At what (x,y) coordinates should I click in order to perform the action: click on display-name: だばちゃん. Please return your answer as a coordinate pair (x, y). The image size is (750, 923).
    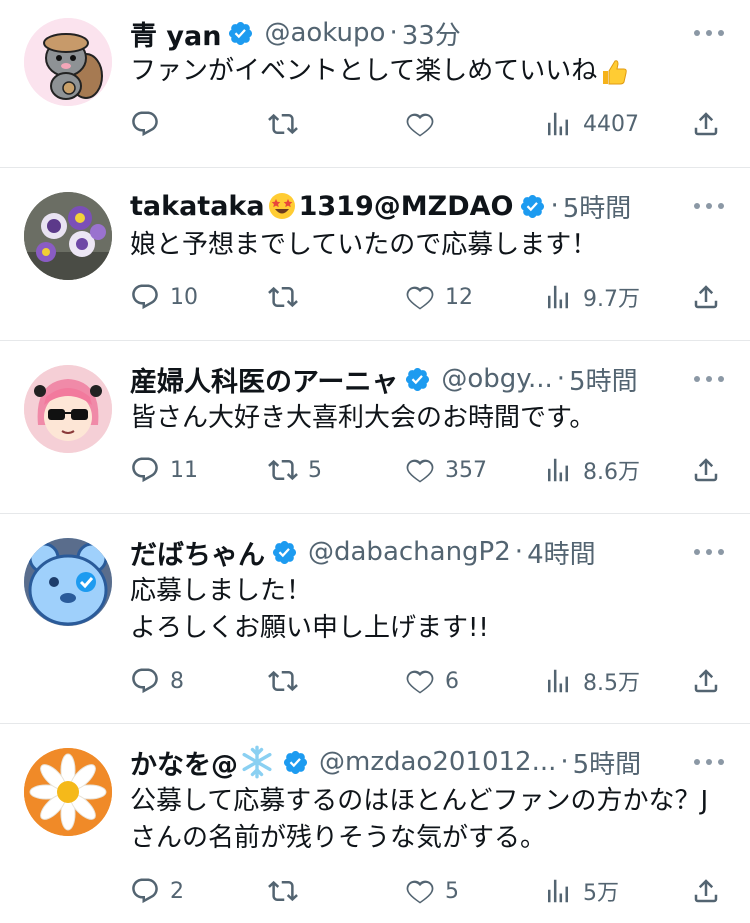
    Looking at the image, I should click on (197, 552).